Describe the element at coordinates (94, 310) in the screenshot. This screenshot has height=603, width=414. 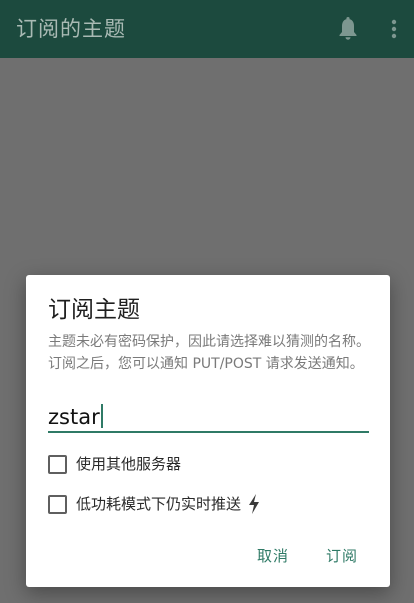
I see `dialog-title: 订阅主题` at that location.